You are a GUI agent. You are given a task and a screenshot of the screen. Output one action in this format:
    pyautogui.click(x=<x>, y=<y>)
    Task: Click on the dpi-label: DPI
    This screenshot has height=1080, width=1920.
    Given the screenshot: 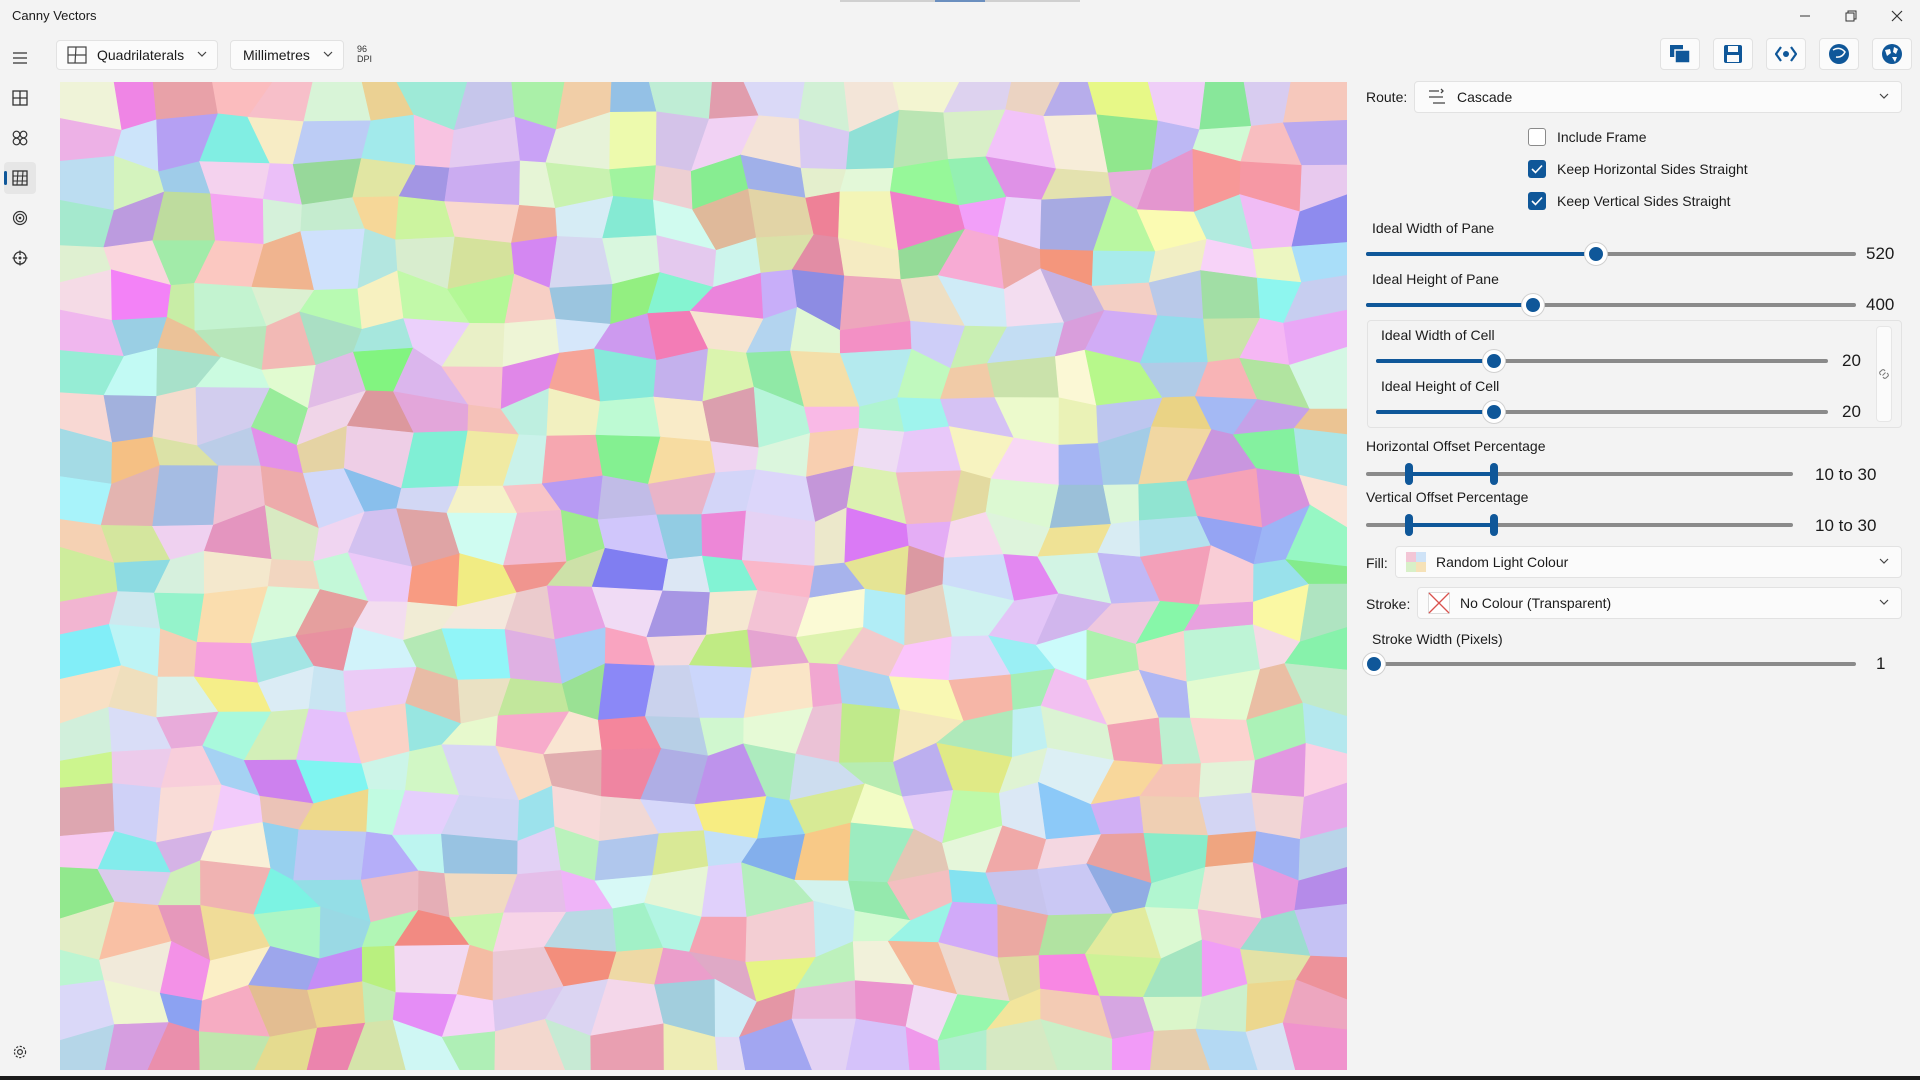 What is the action you would take?
    pyautogui.click(x=365, y=59)
    